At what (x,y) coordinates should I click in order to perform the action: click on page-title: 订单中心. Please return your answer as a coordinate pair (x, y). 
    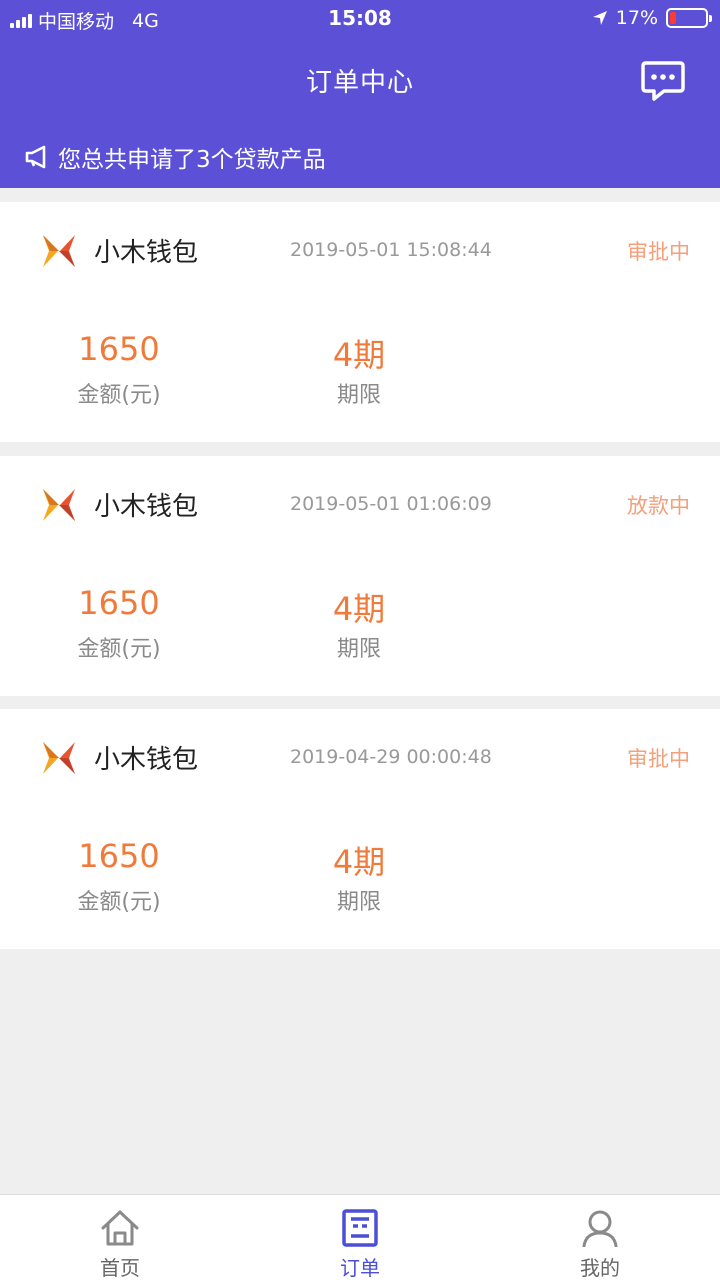
    Looking at the image, I should click on (359, 83).